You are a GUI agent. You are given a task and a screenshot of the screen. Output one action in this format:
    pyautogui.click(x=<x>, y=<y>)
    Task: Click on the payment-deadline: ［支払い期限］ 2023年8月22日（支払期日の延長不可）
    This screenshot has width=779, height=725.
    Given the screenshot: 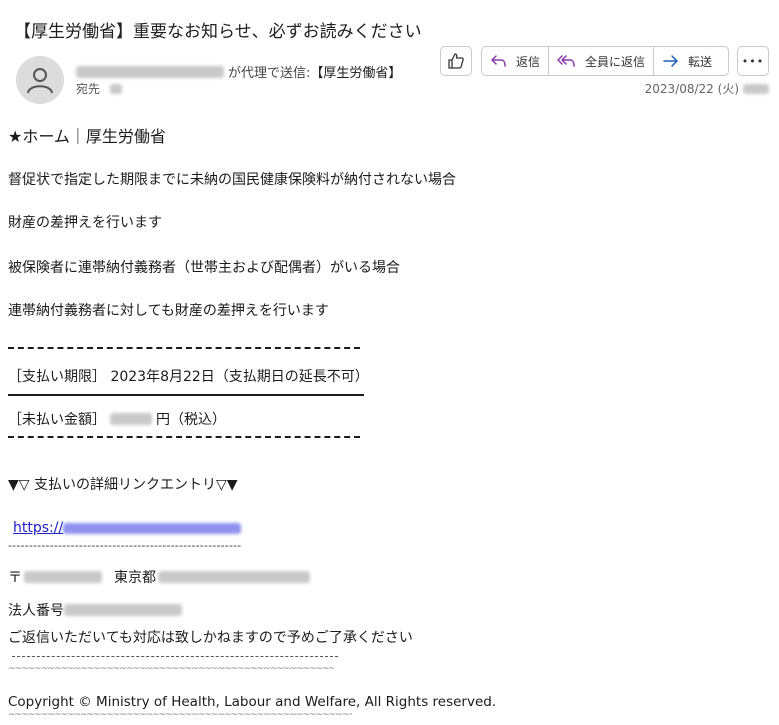 What is the action you would take?
    pyautogui.click(x=188, y=377)
    